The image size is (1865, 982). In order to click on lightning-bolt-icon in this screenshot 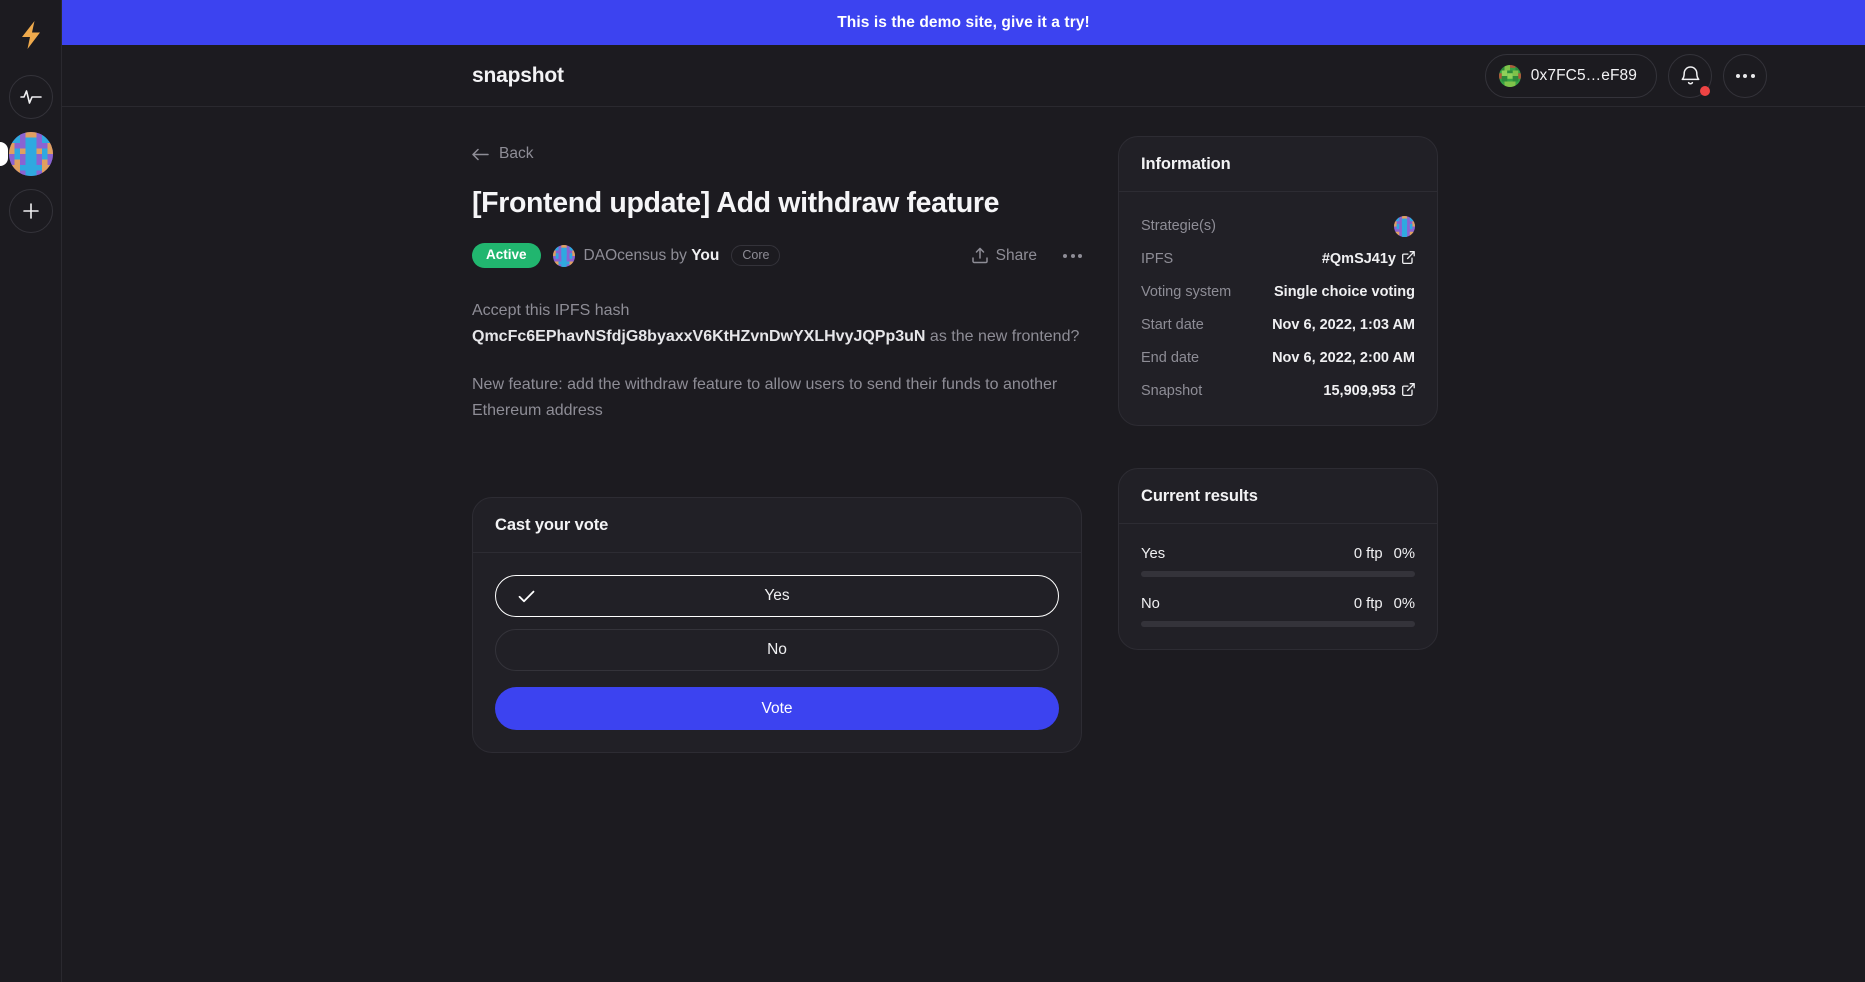, I will do `click(31, 35)`.